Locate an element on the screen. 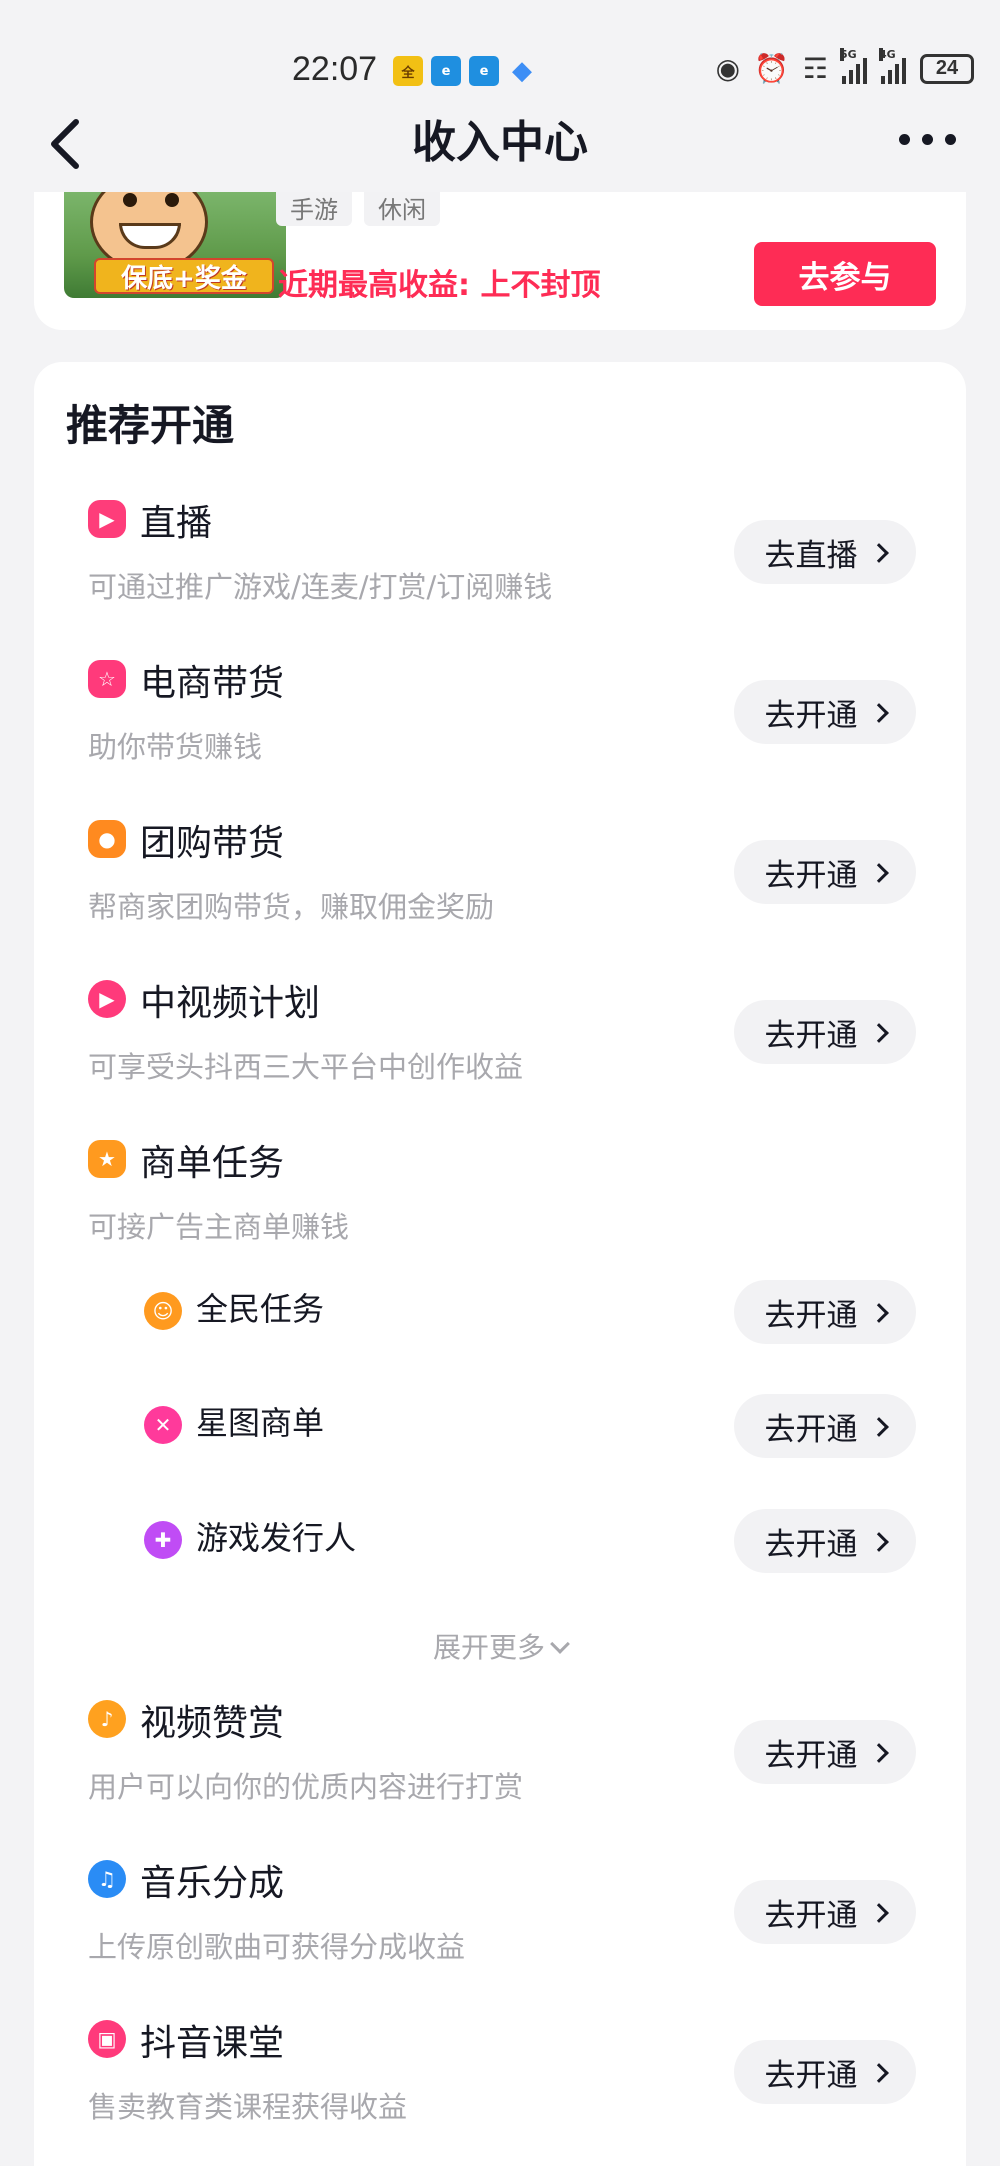 The image size is (1000, 2166). expand-more-link: 展开更多 is located at coordinates (500, 1646).